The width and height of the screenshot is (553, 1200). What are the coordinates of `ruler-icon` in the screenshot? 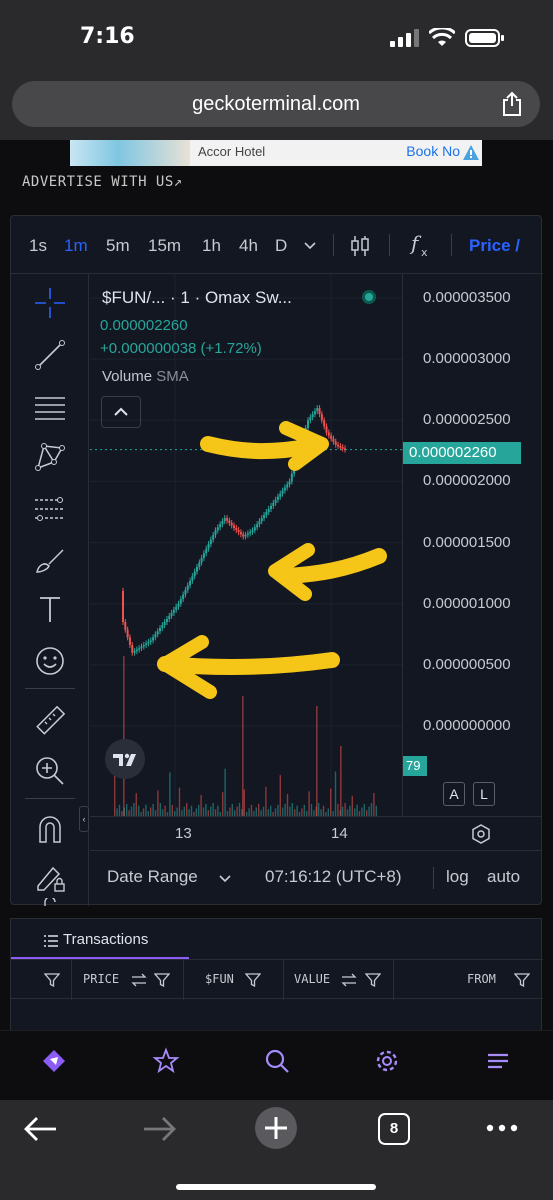 It's located at (50, 721).